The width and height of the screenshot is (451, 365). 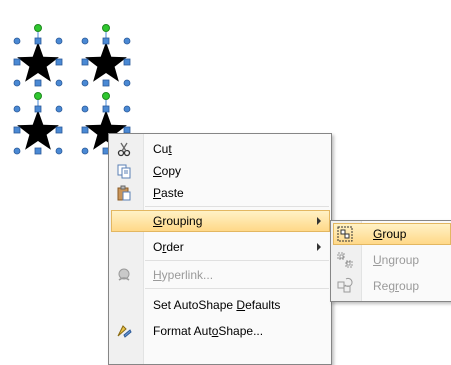 I want to click on group-icon, so click(x=345, y=234).